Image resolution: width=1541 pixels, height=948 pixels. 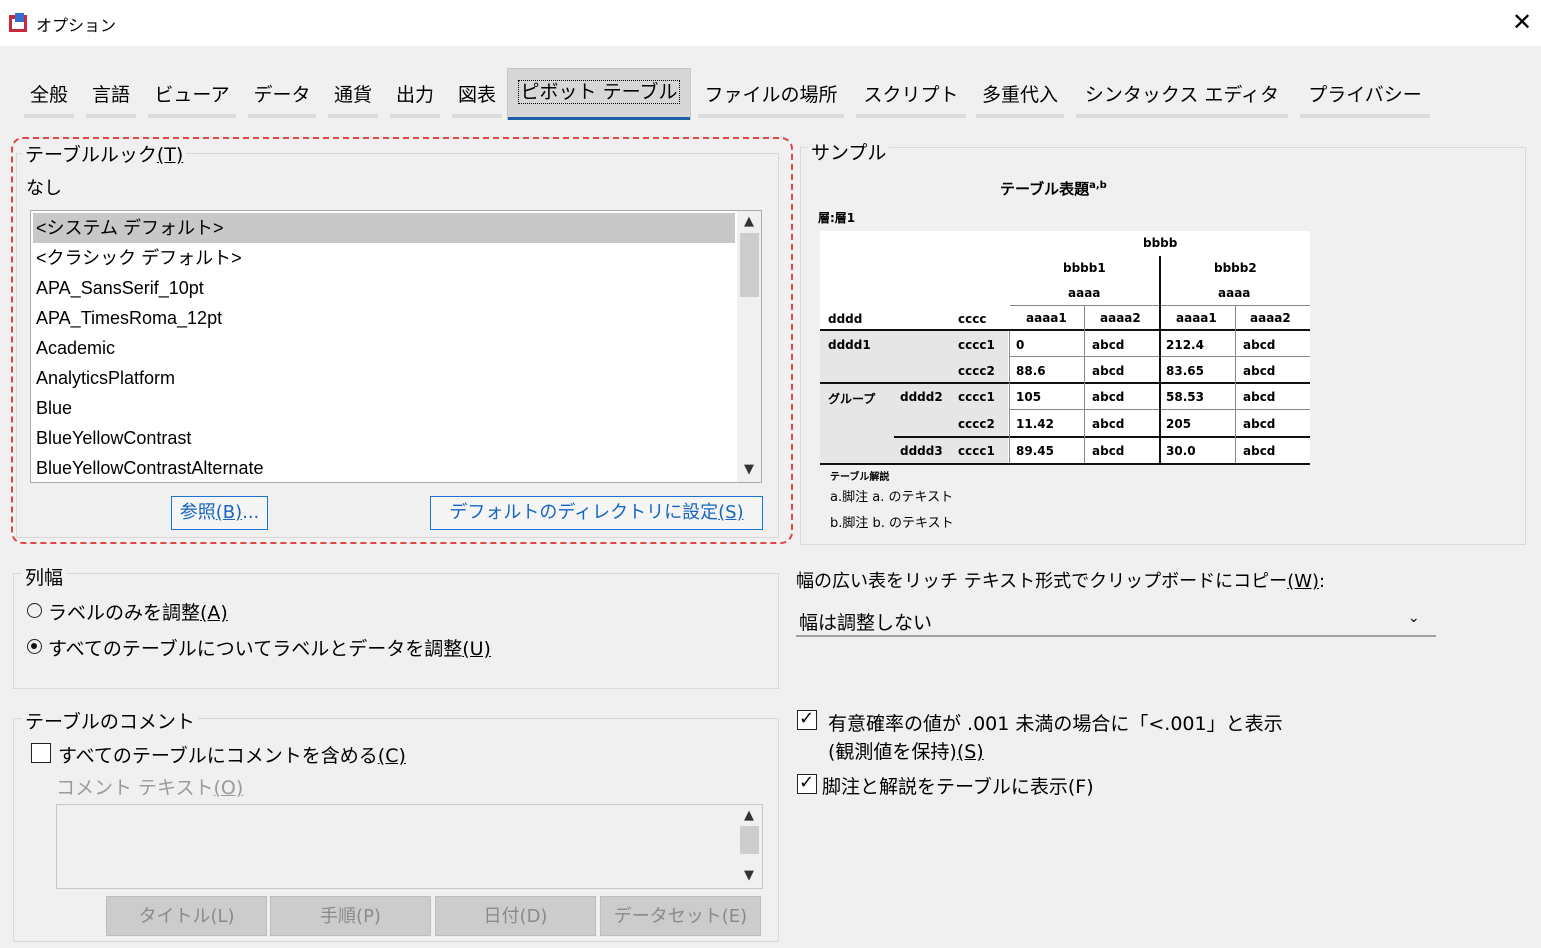 I want to click on scroll-thumb, so click(x=749, y=840).